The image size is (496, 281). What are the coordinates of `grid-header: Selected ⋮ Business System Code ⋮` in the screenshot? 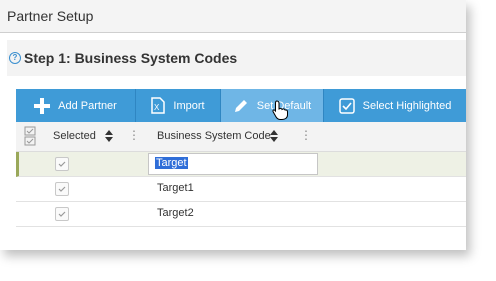 It's located at (241, 137).